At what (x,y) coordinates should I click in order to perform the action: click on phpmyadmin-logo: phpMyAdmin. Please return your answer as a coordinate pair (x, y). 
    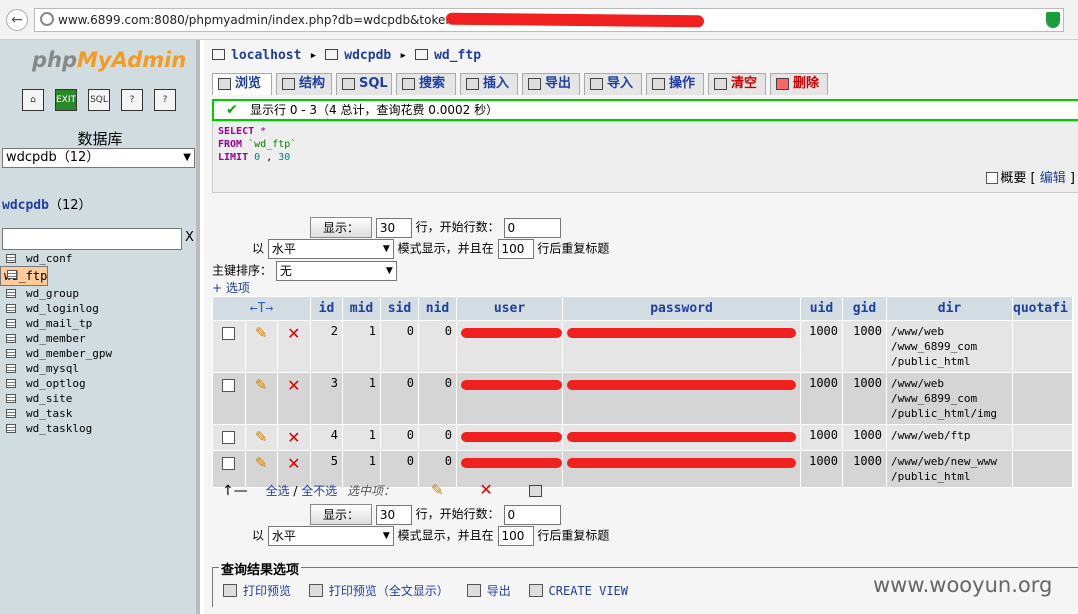
    Looking at the image, I should click on (109, 60).